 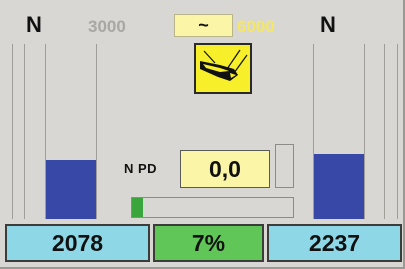 I want to click on pd-value-display: 0,0, so click(x=225, y=169).